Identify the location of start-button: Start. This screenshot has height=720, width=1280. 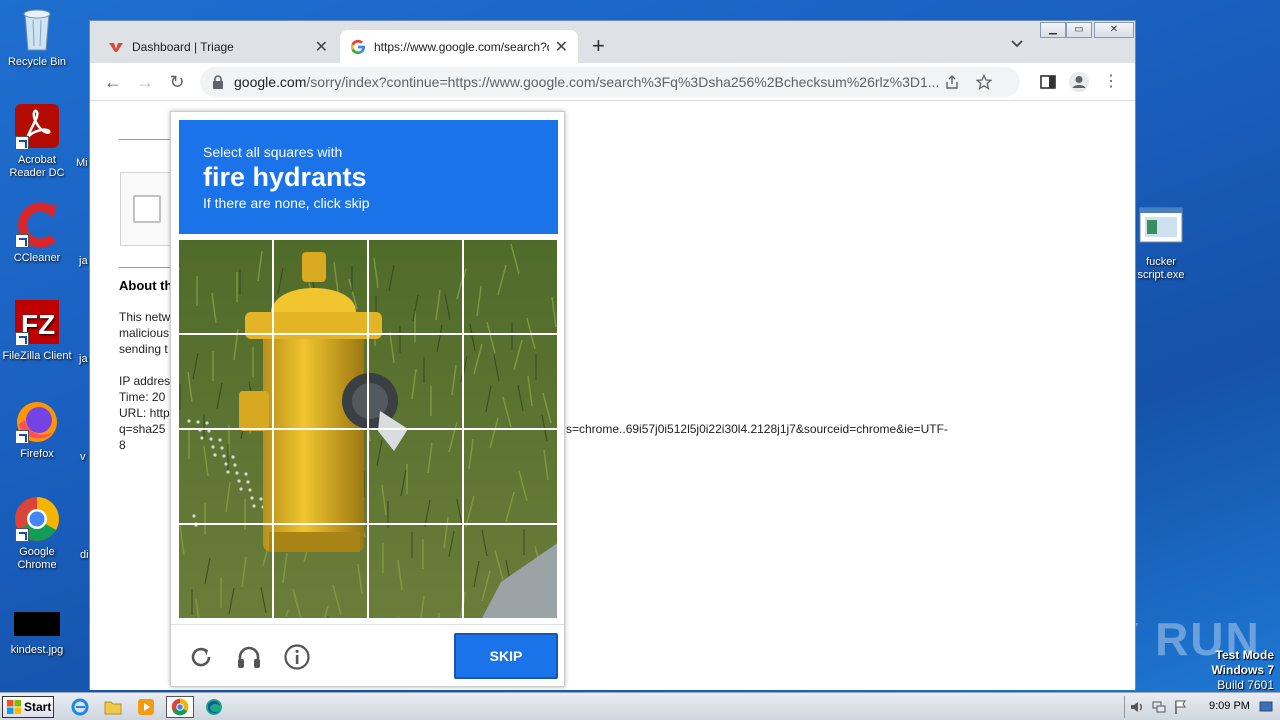
(28, 707).